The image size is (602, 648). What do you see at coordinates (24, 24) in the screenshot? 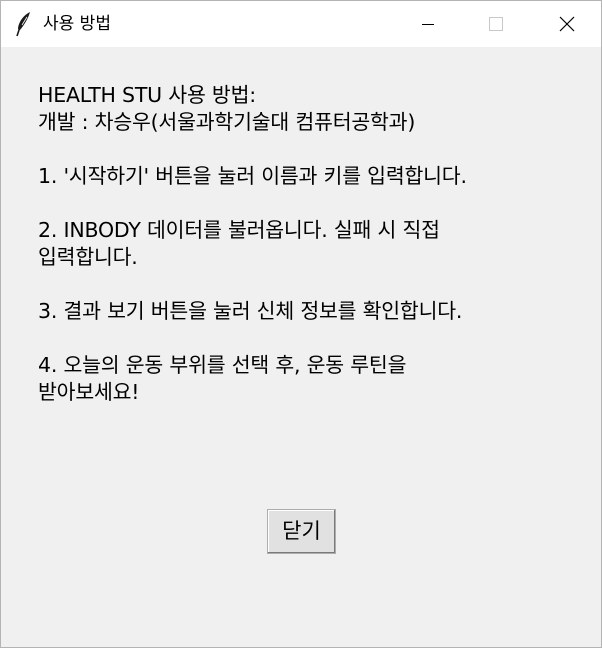
I see `feather-icon` at bounding box center [24, 24].